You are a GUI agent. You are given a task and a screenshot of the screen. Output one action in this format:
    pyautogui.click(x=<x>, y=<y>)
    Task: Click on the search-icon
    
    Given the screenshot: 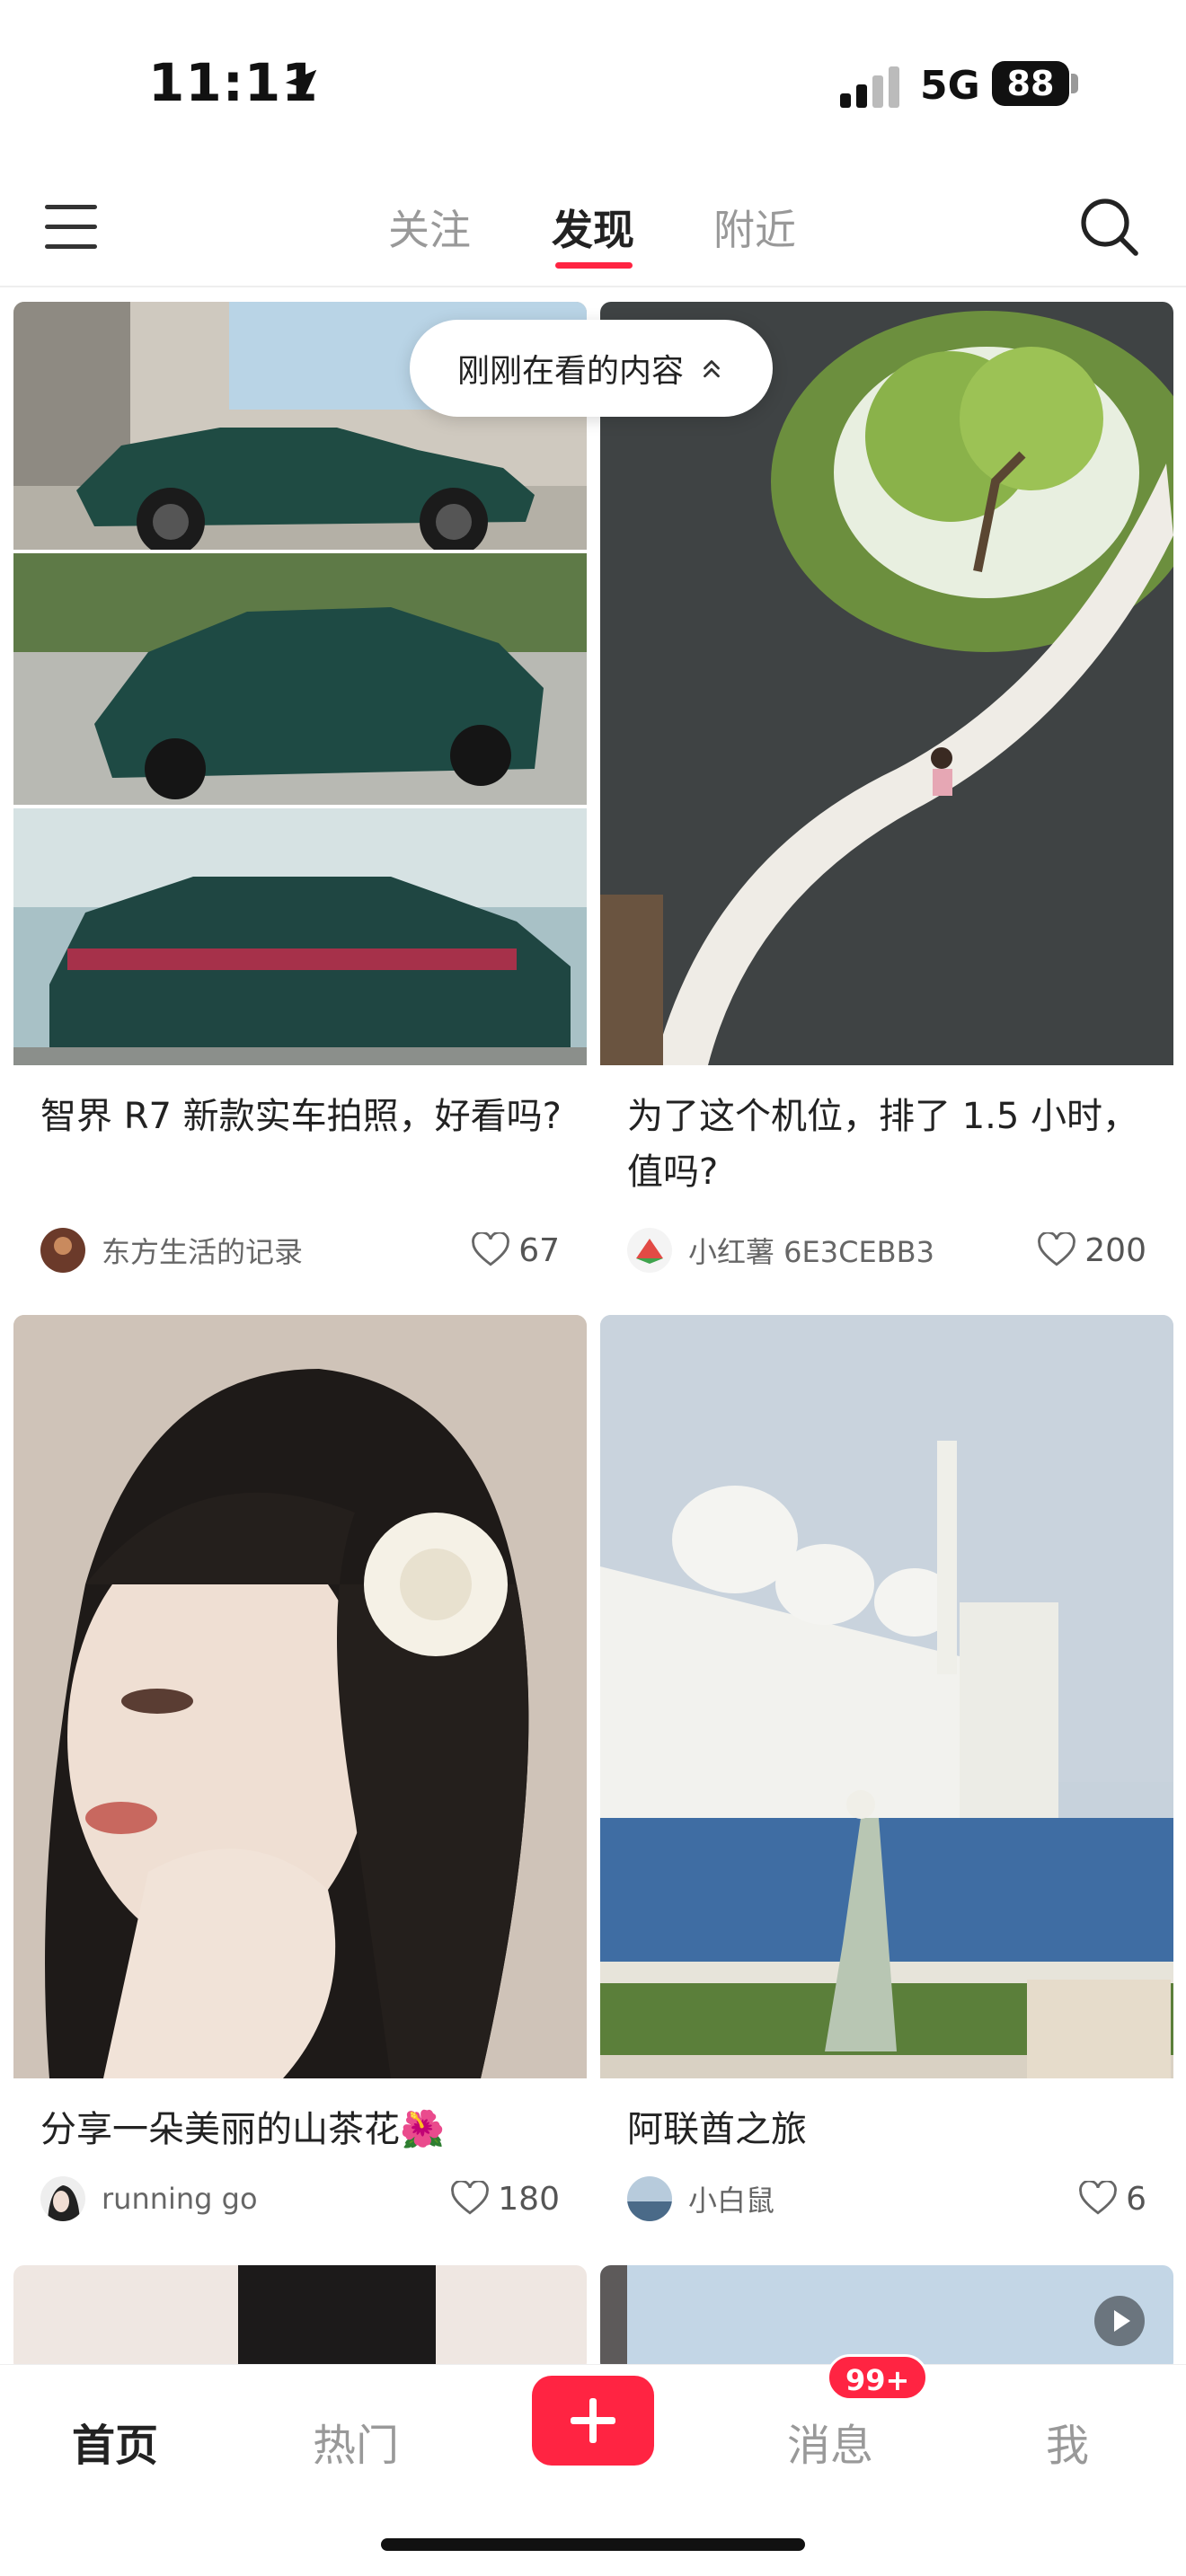 What is the action you would take?
    pyautogui.click(x=1108, y=226)
    